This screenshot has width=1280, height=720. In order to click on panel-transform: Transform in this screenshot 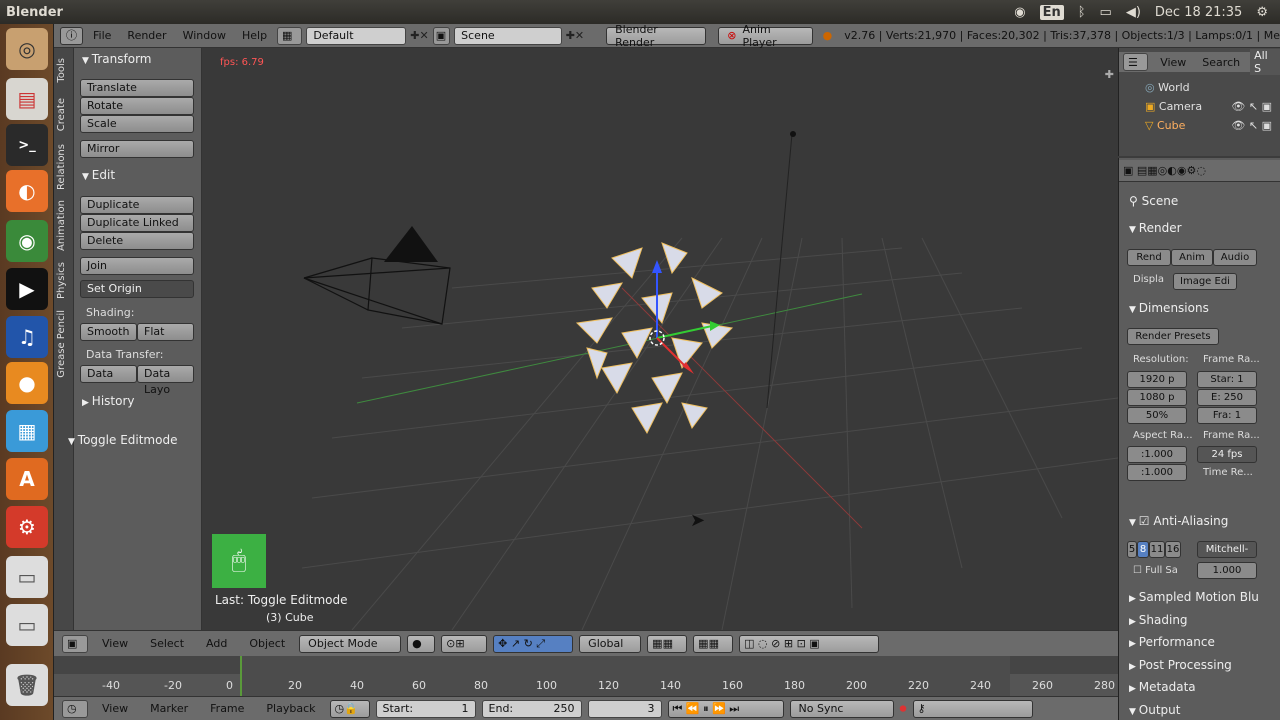, I will do `click(117, 59)`.